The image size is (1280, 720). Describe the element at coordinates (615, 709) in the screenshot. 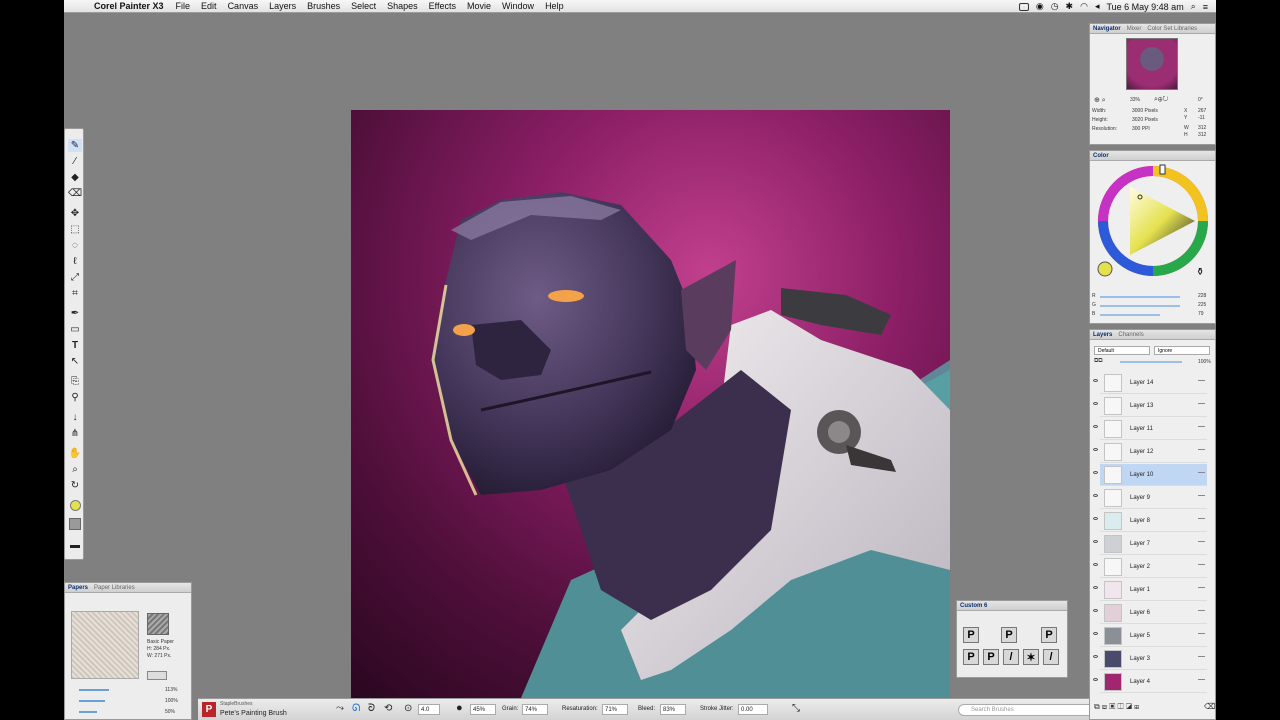

I see `resaturation-field: 71%` at that location.